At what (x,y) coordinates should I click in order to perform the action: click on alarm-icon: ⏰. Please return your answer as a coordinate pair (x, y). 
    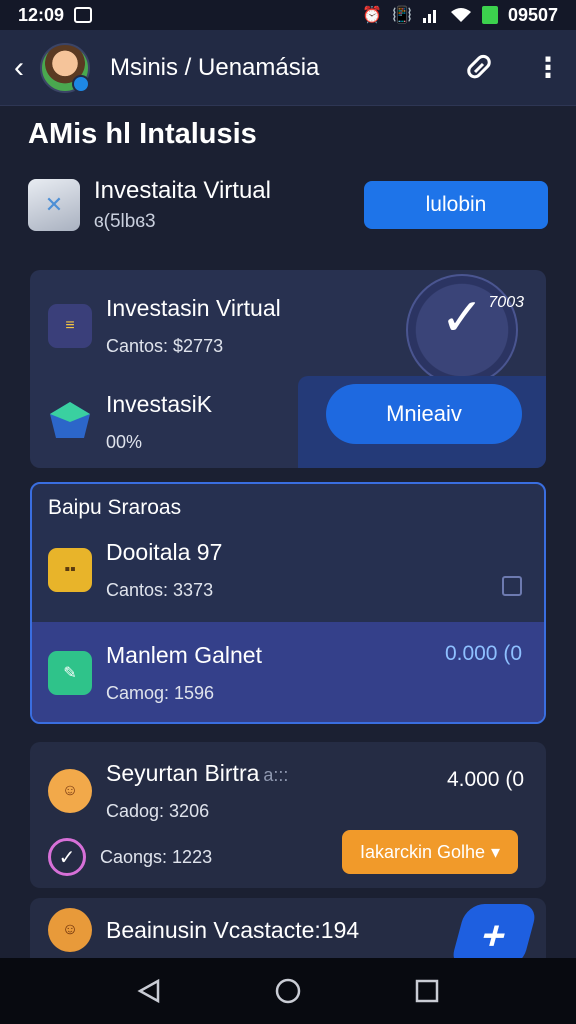
    Looking at the image, I should click on (372, 15).